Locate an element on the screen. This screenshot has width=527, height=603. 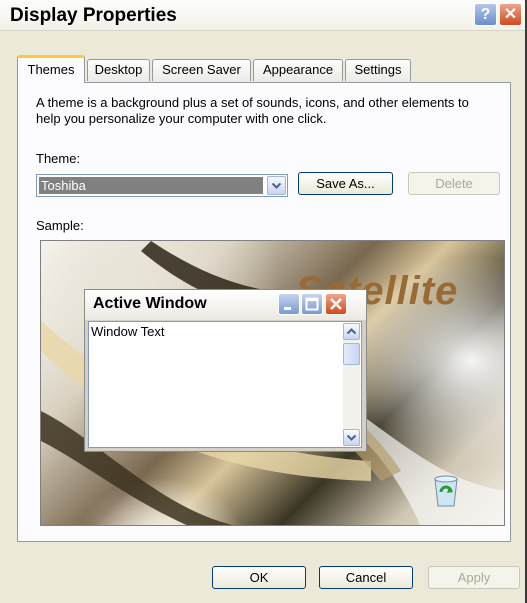
scroll-down-icon is located at coordinates (351, 437).